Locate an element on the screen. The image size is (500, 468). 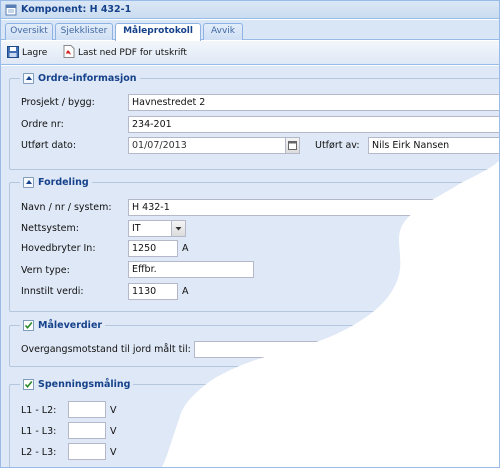
date-picker-button is located at coordinates (292, 145).